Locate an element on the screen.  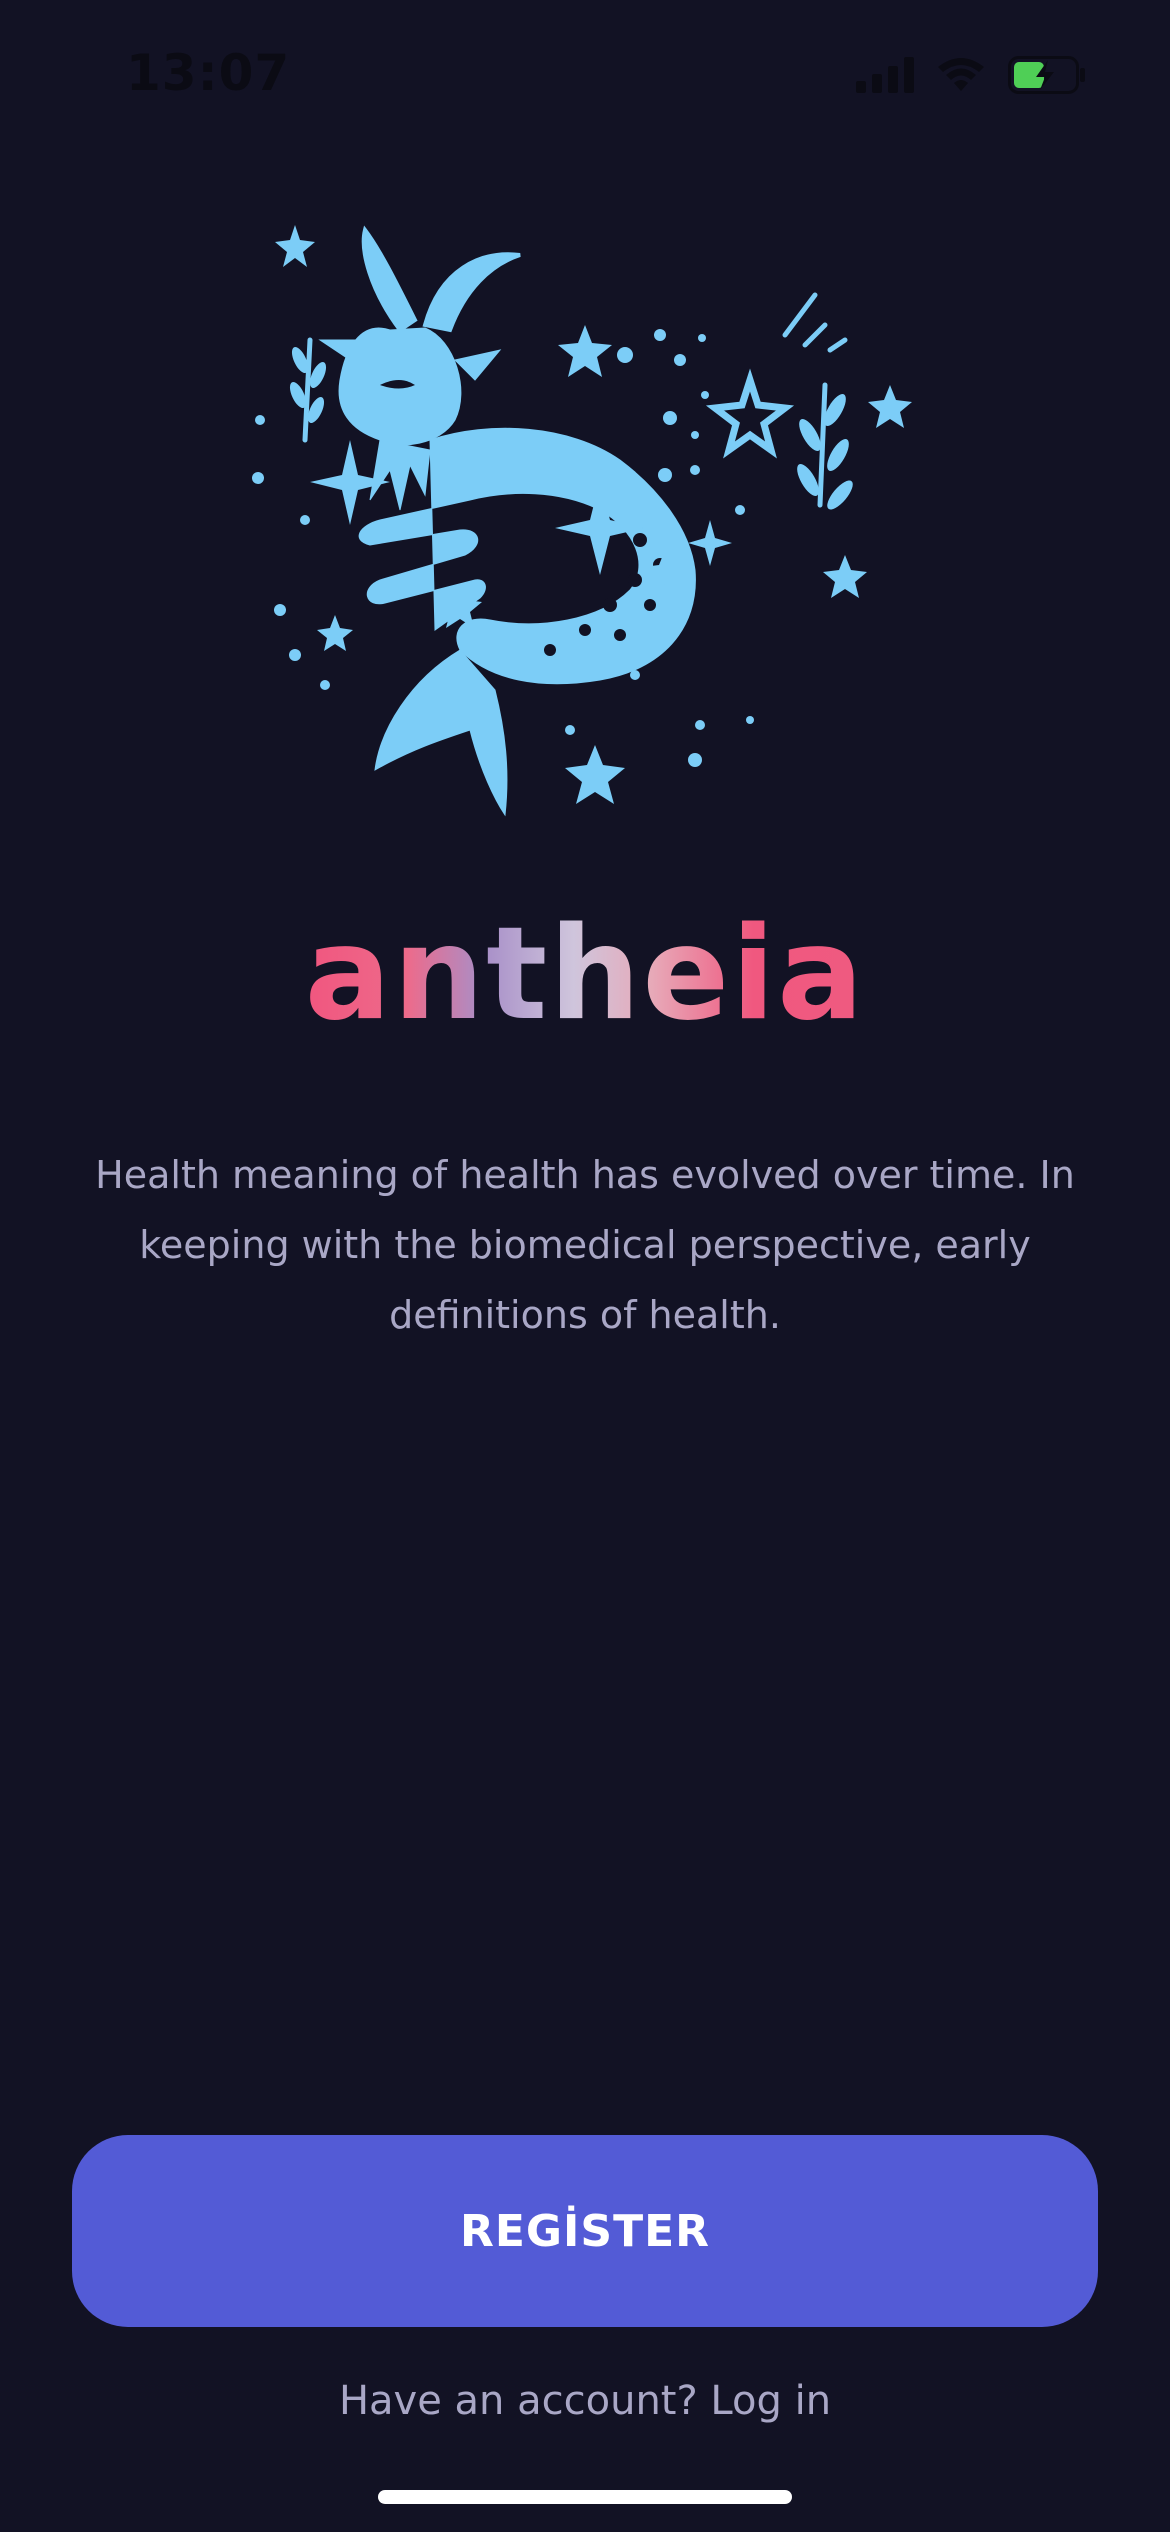
battery-charging-icon is located at coordinates (1046, 75).